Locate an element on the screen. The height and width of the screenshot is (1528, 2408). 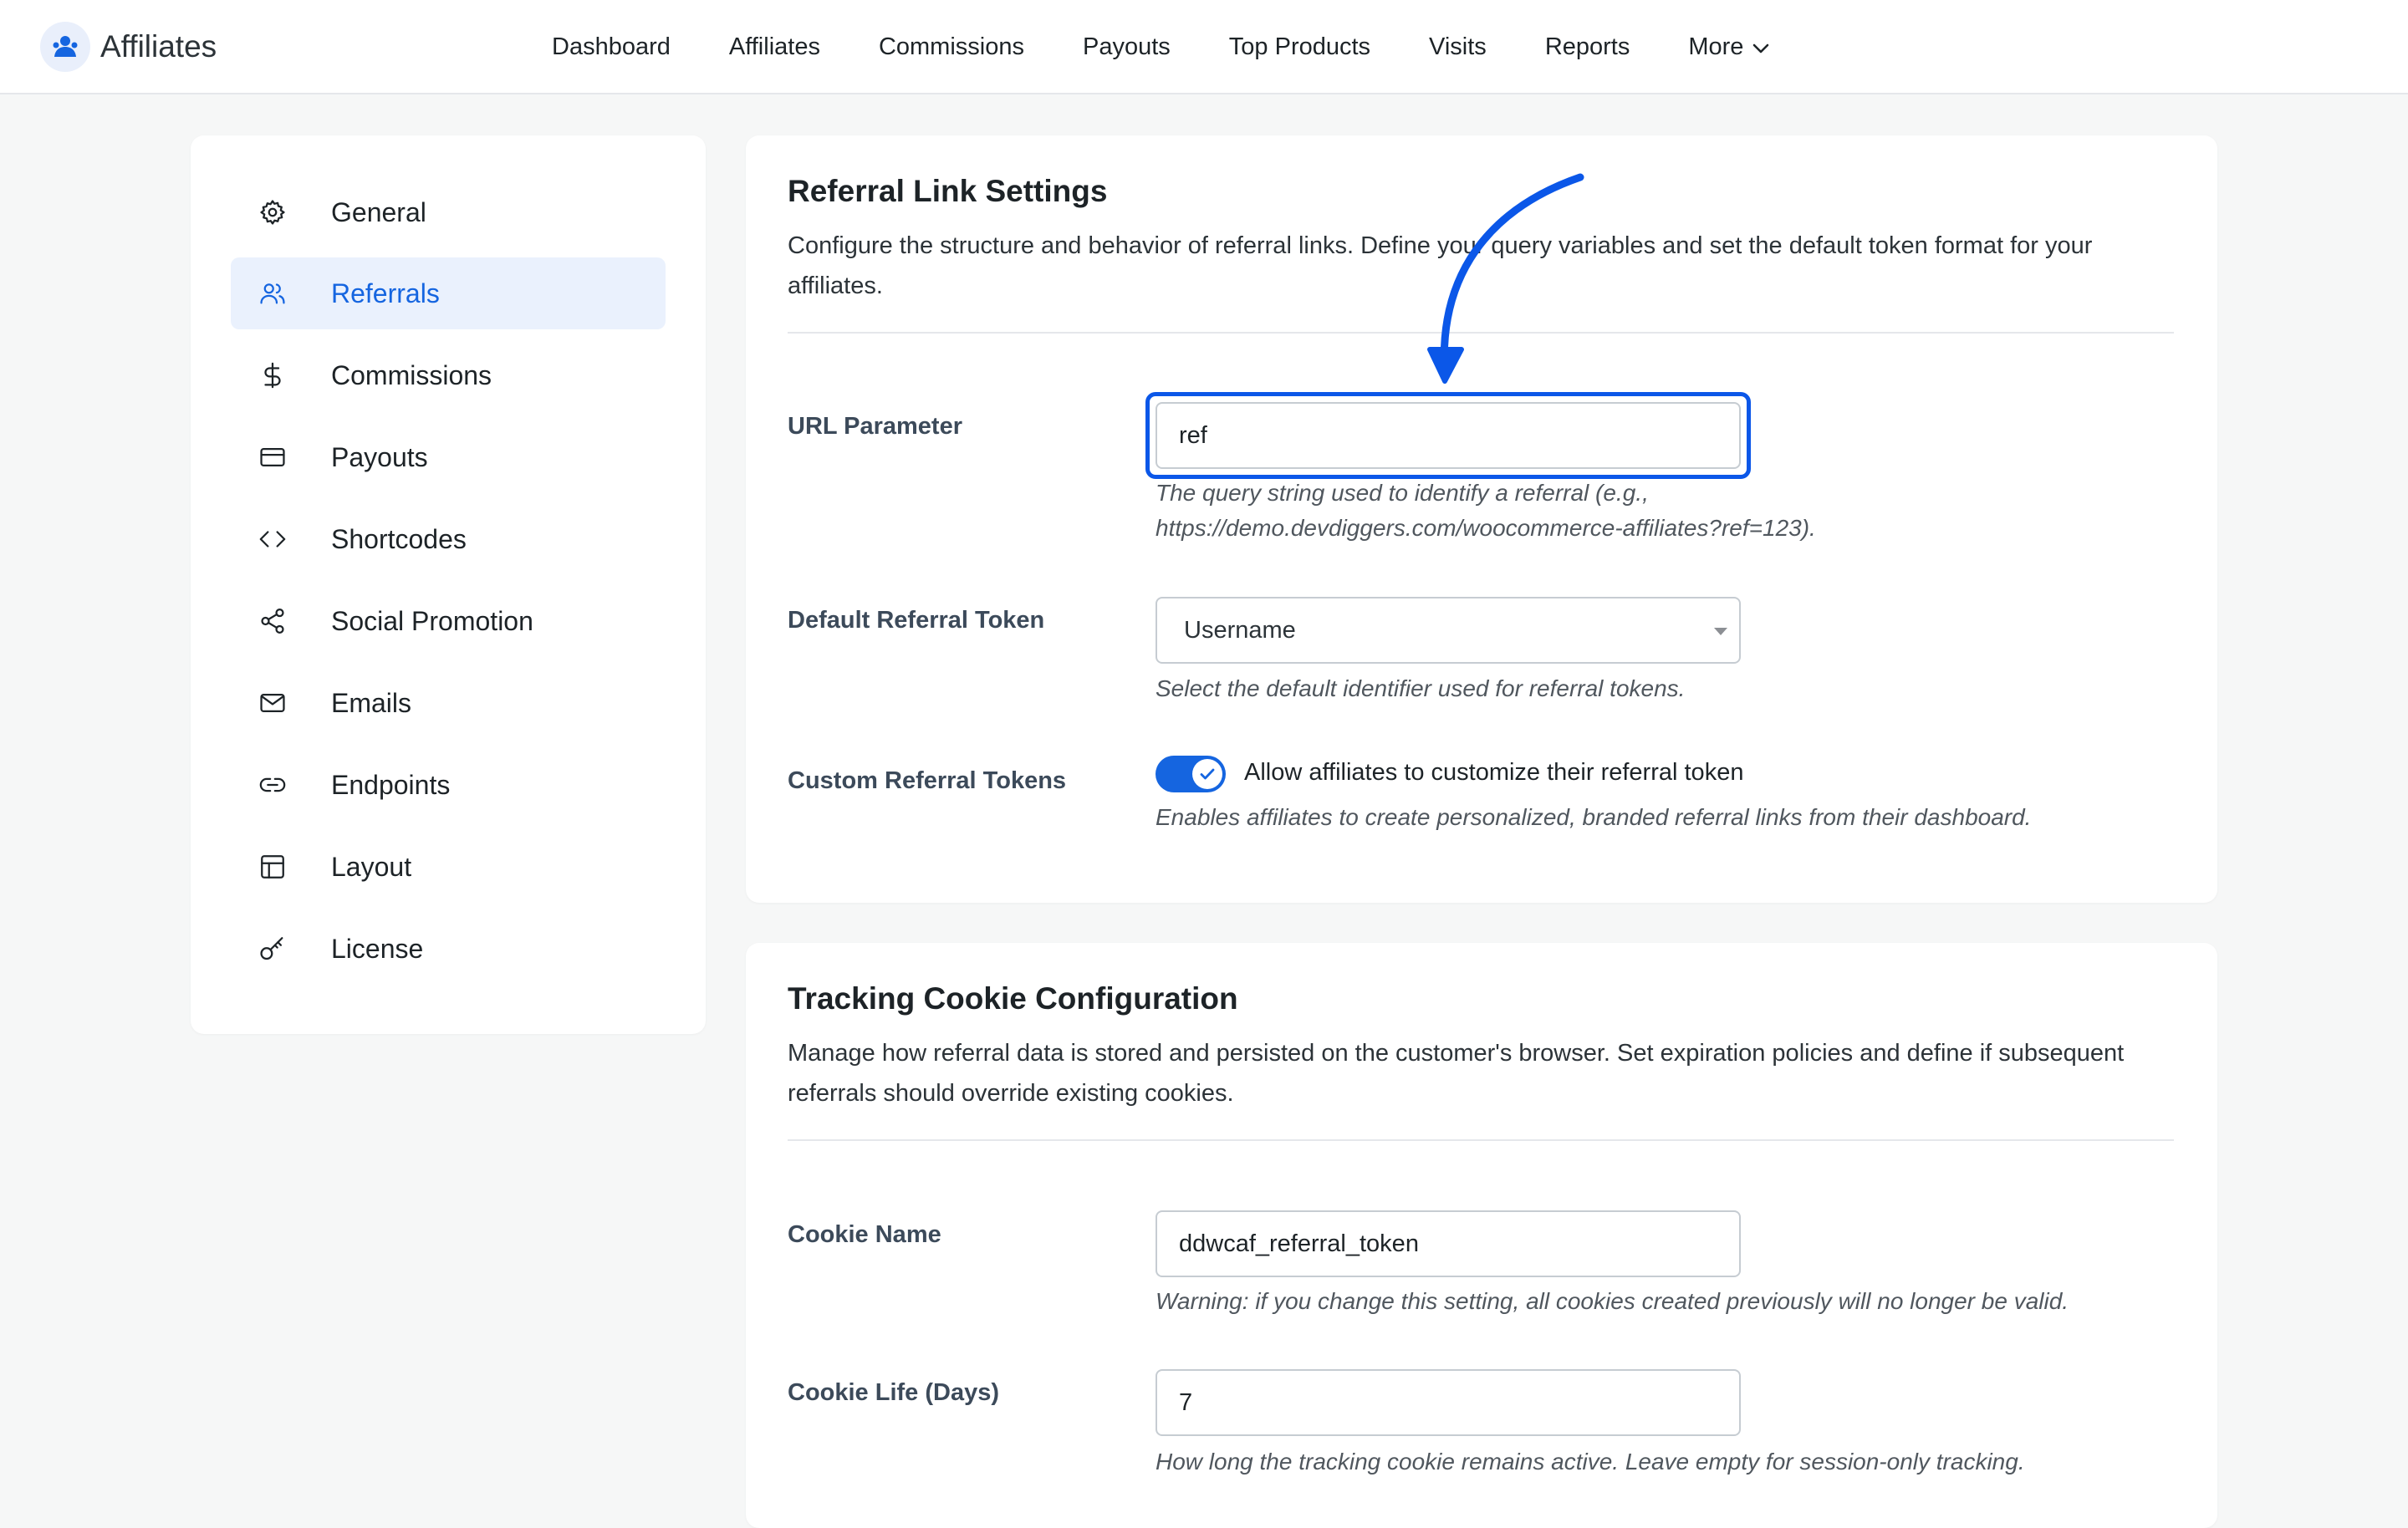
nav-dashboard: Dashboard is located at coordinates (611, 47).